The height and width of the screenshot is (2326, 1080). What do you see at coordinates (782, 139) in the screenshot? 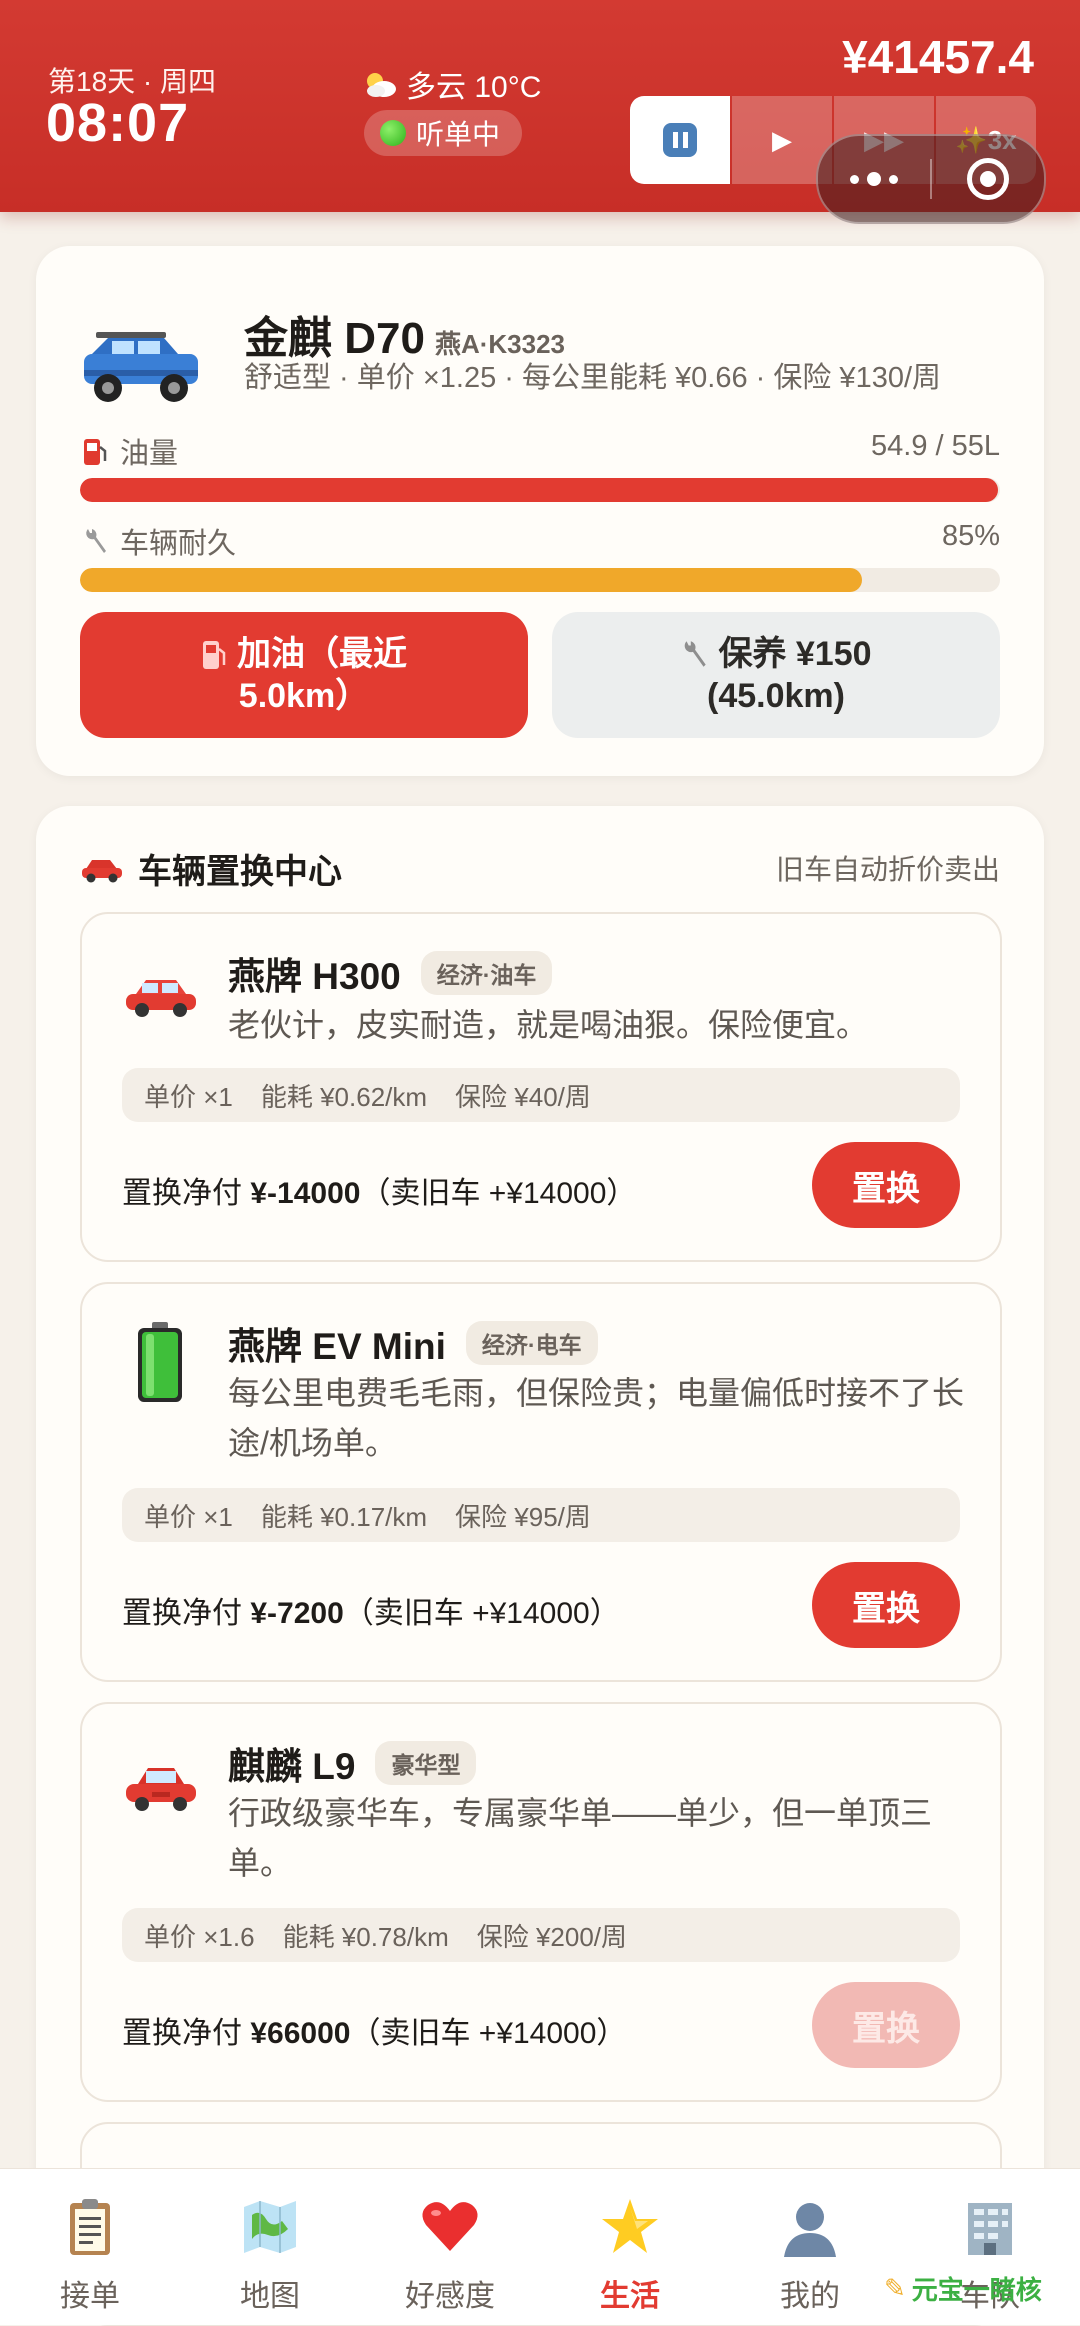
I see `play-icon: ▶` at bounding box center [782, 139].